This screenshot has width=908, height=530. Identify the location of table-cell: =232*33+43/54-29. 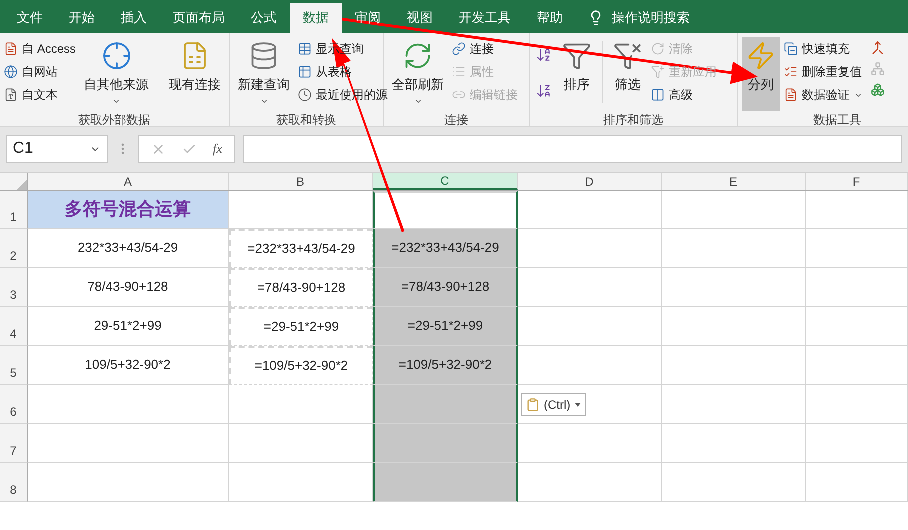
(445, 248).